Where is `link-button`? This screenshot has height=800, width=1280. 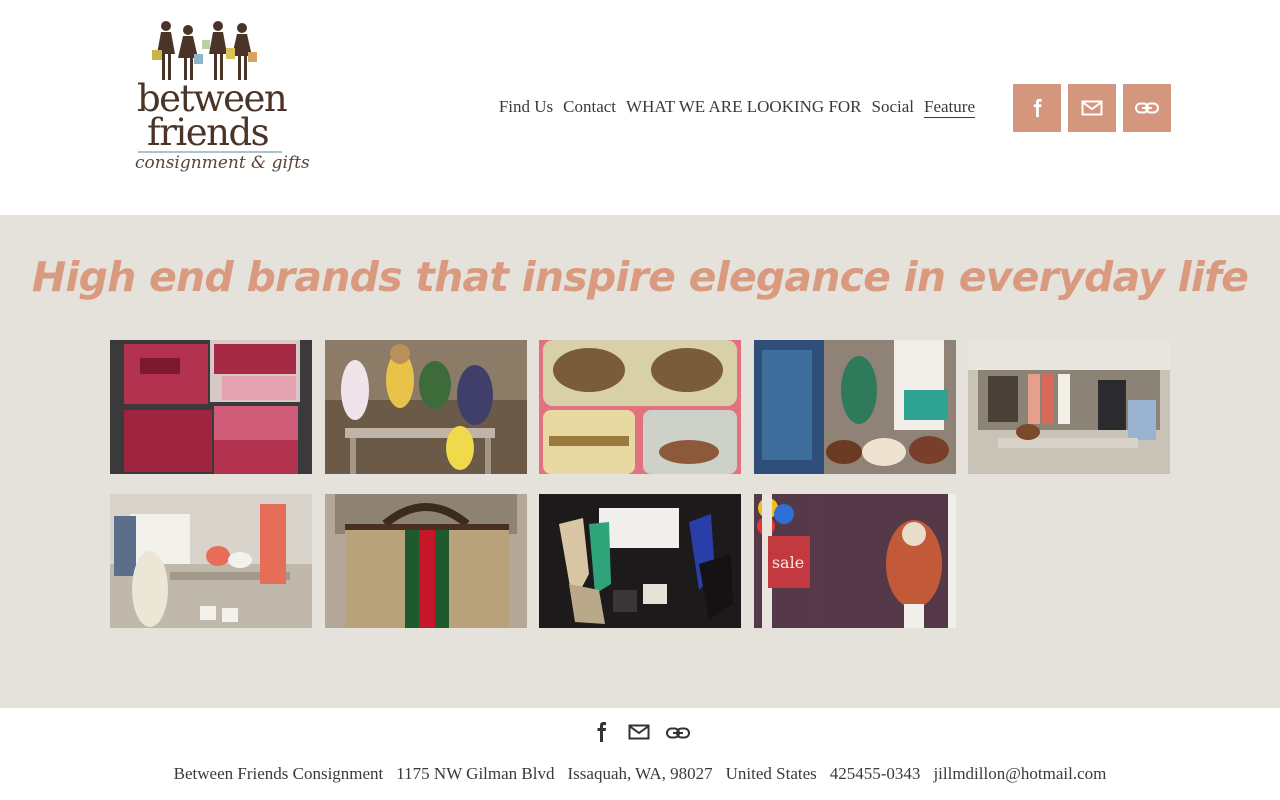 link-button is located at coordinates (1147, 108).